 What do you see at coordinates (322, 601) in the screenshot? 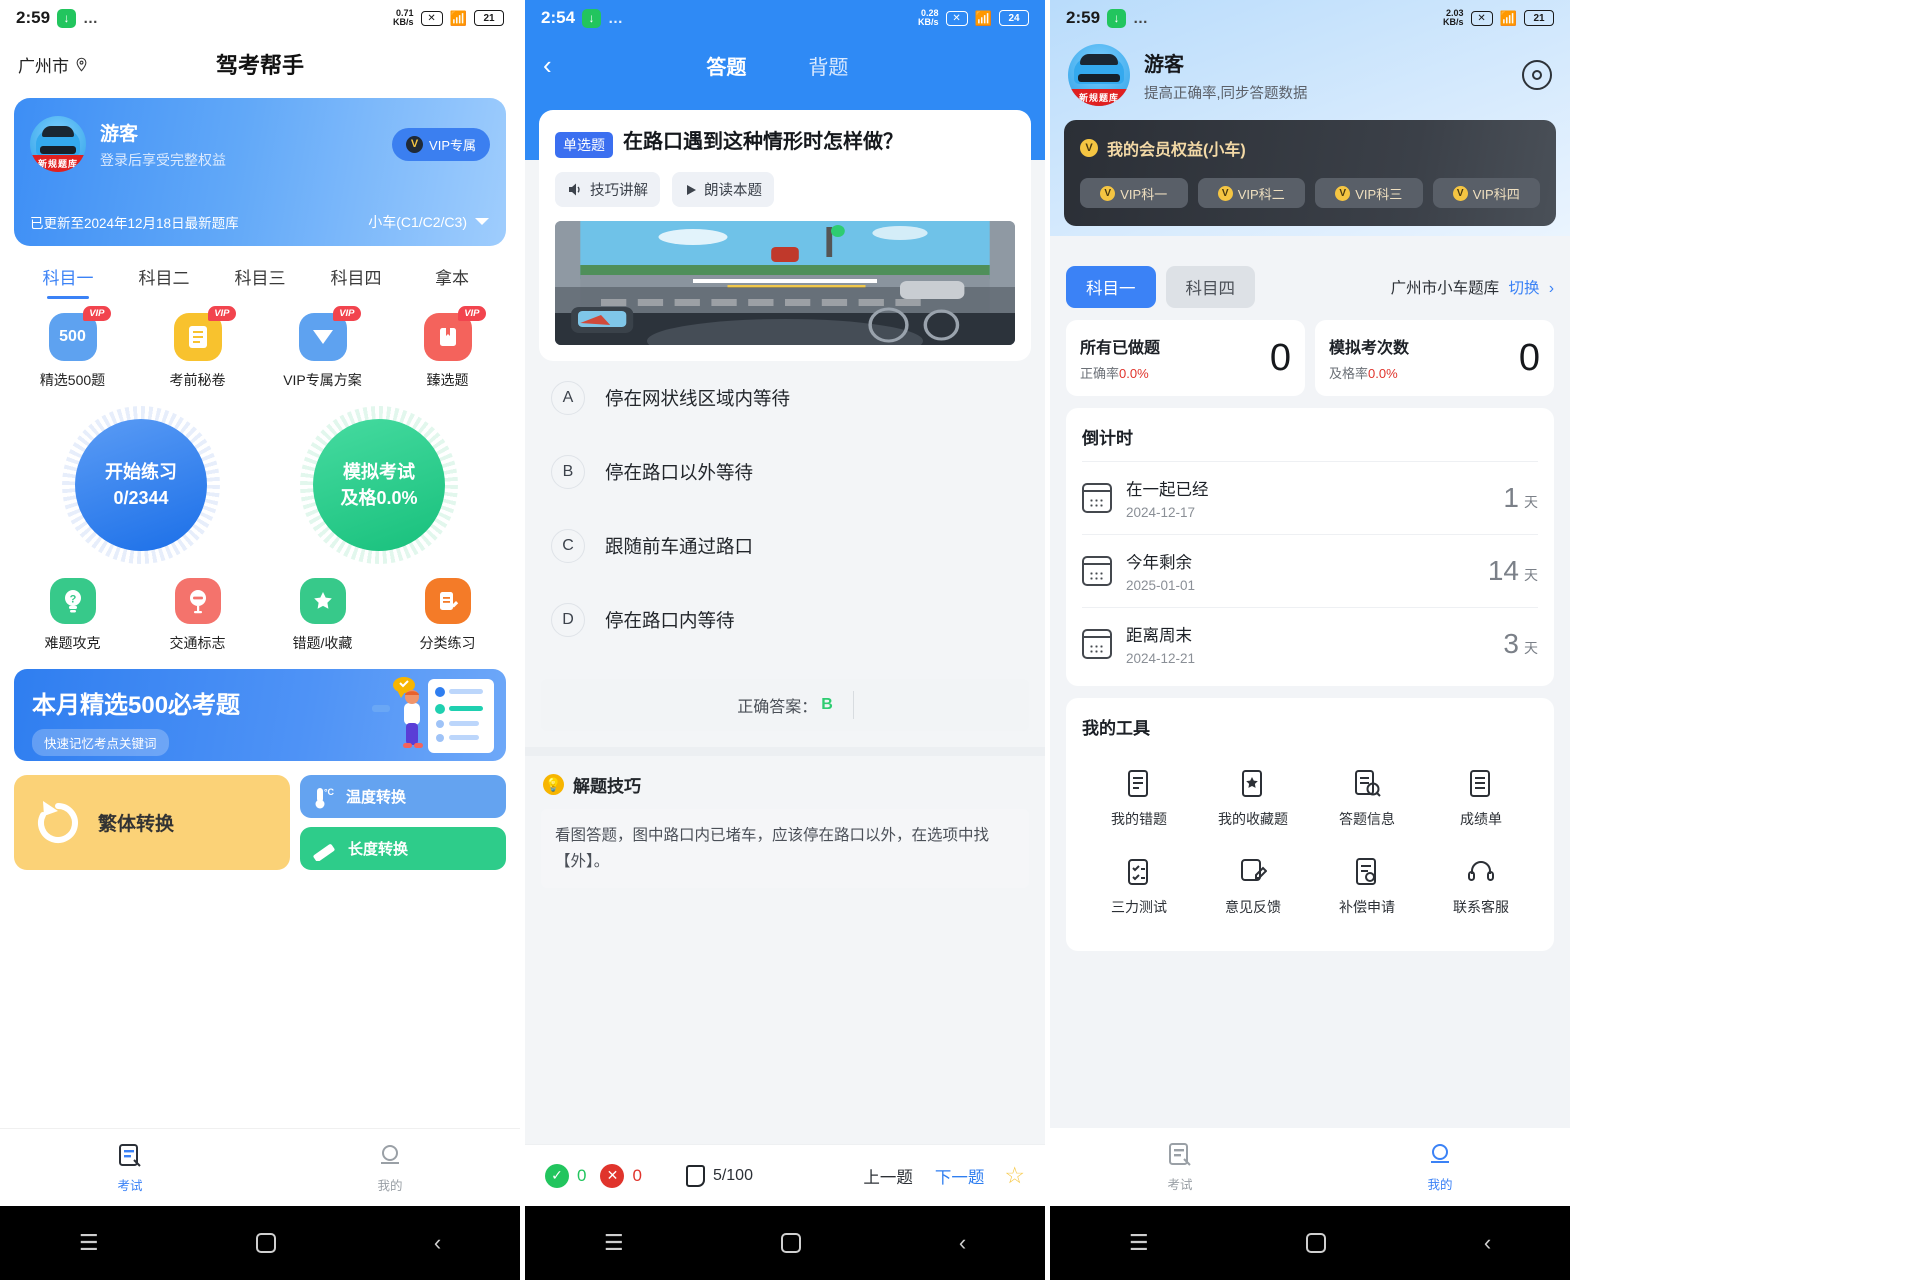
I see `star-icon` at bounding box center [322, 601].